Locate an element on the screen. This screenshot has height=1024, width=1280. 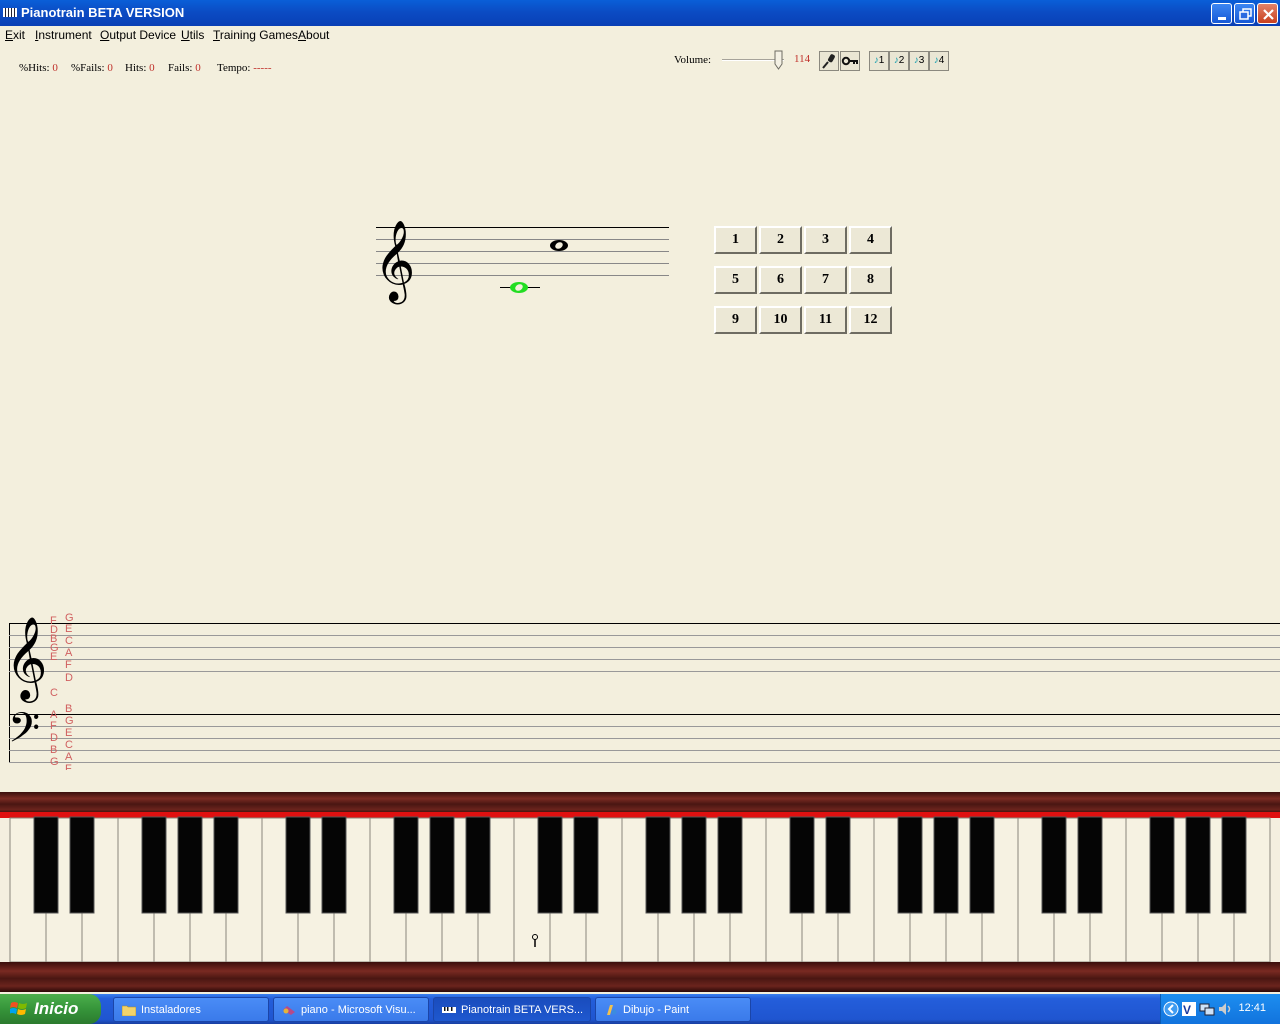
menu-about: About is located at coordinates (313, 35).